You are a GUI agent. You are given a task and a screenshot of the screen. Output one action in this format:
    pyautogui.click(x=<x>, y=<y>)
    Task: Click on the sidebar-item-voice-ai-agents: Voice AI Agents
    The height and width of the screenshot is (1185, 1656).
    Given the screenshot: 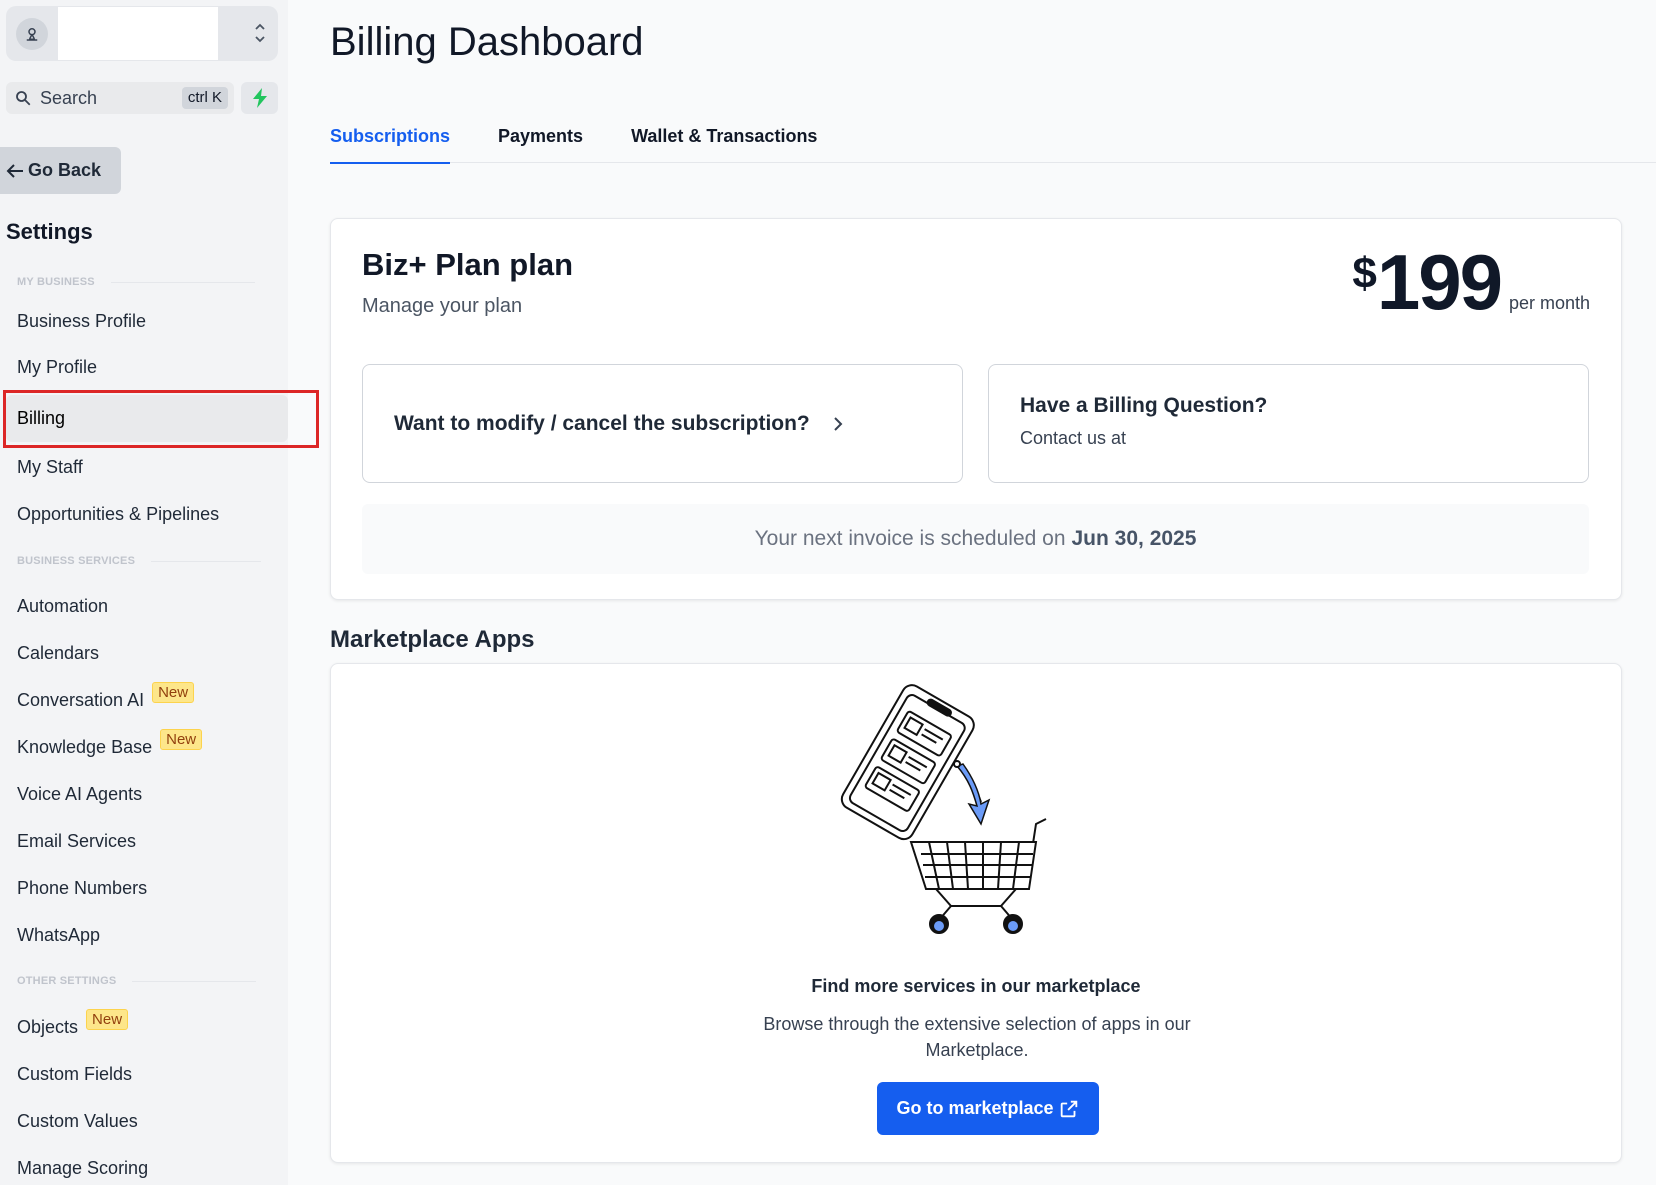 What is the action you would take?
    pyautogui.click(x=79, y=794)
    